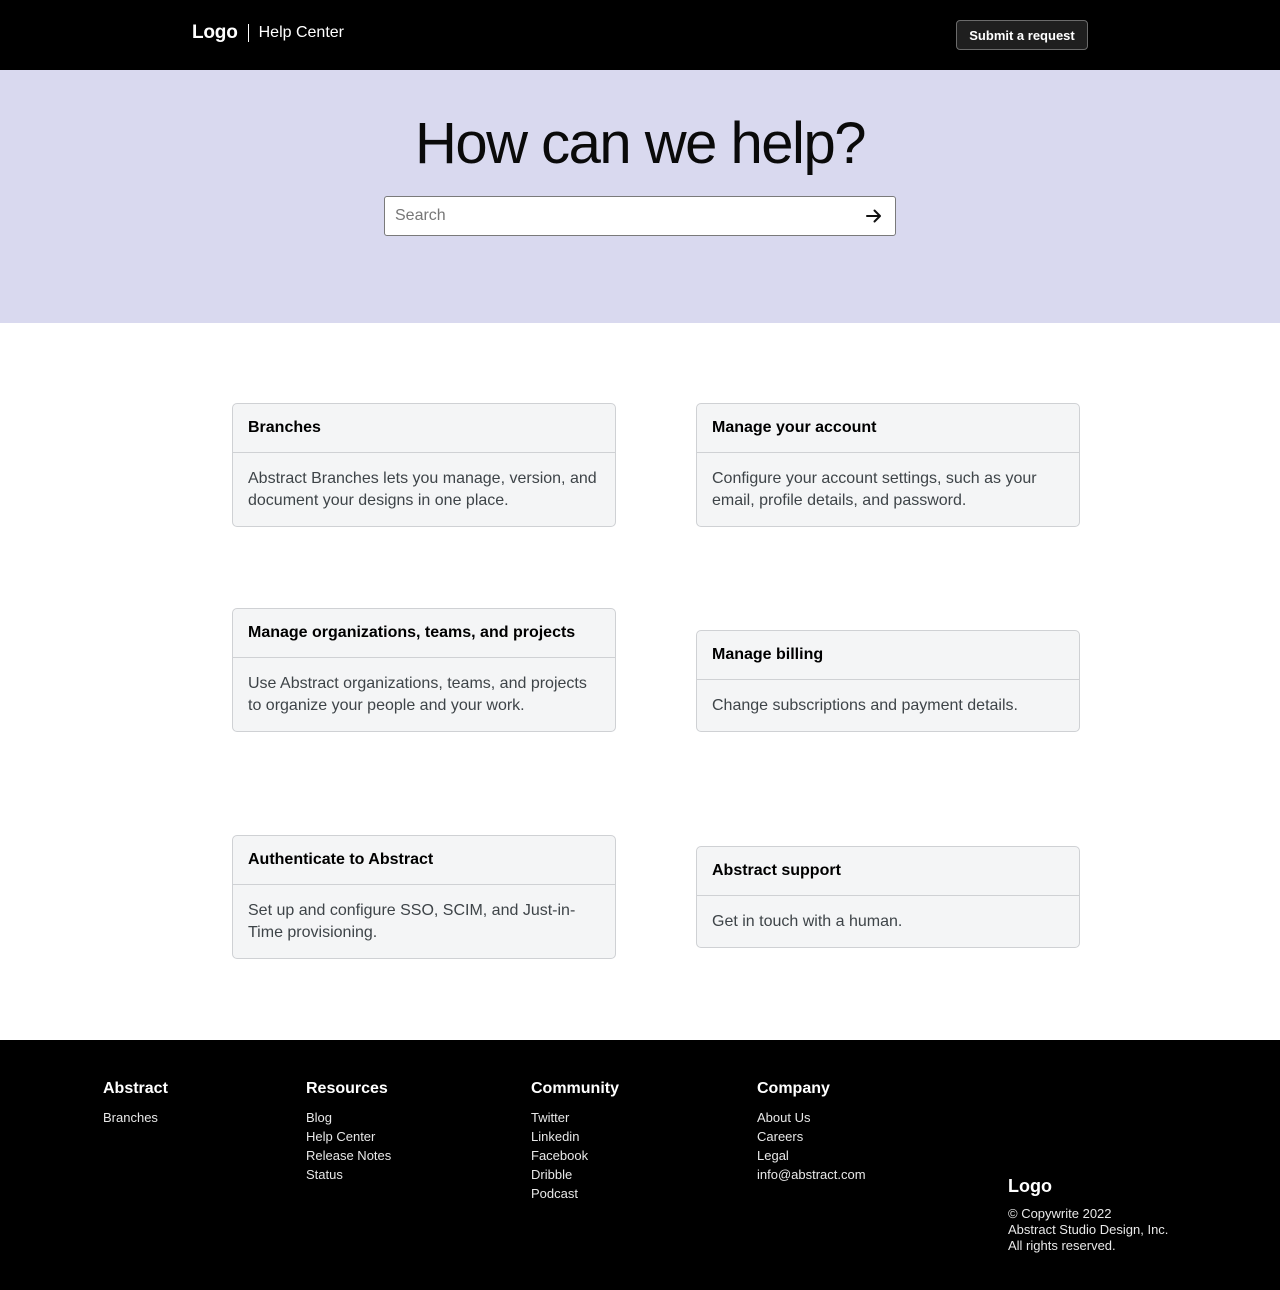 The height and width of the screenshot is (1290, 1280). Describe the element at coordinates (301, 33) in the screenshot. I see `help-center-link: Help Center` at that location.